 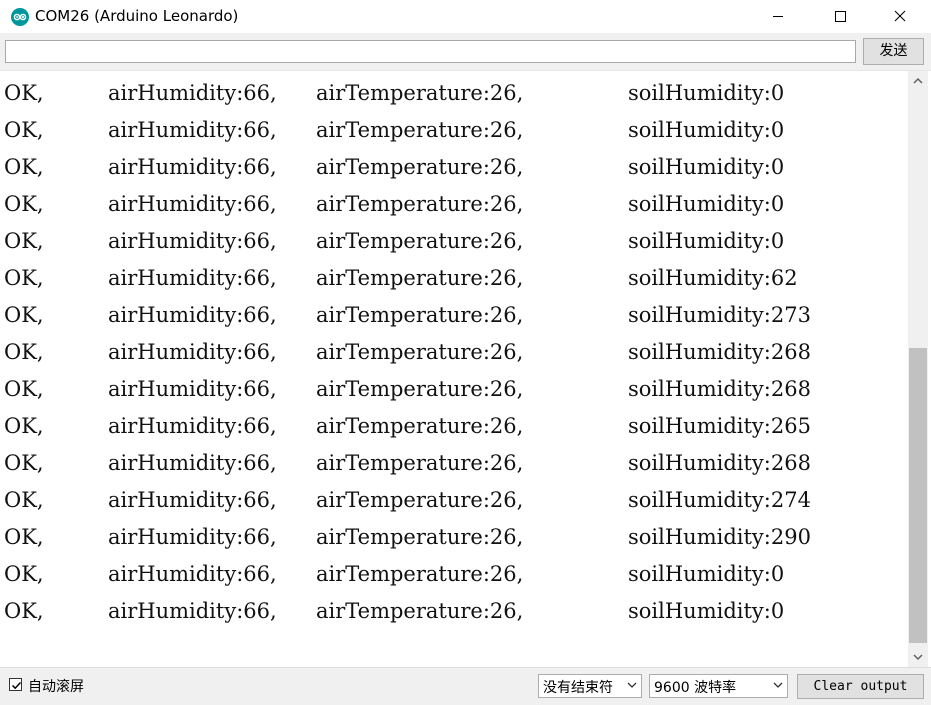 I want to click on scrollbar-thumb, so click(x=918, y=495).